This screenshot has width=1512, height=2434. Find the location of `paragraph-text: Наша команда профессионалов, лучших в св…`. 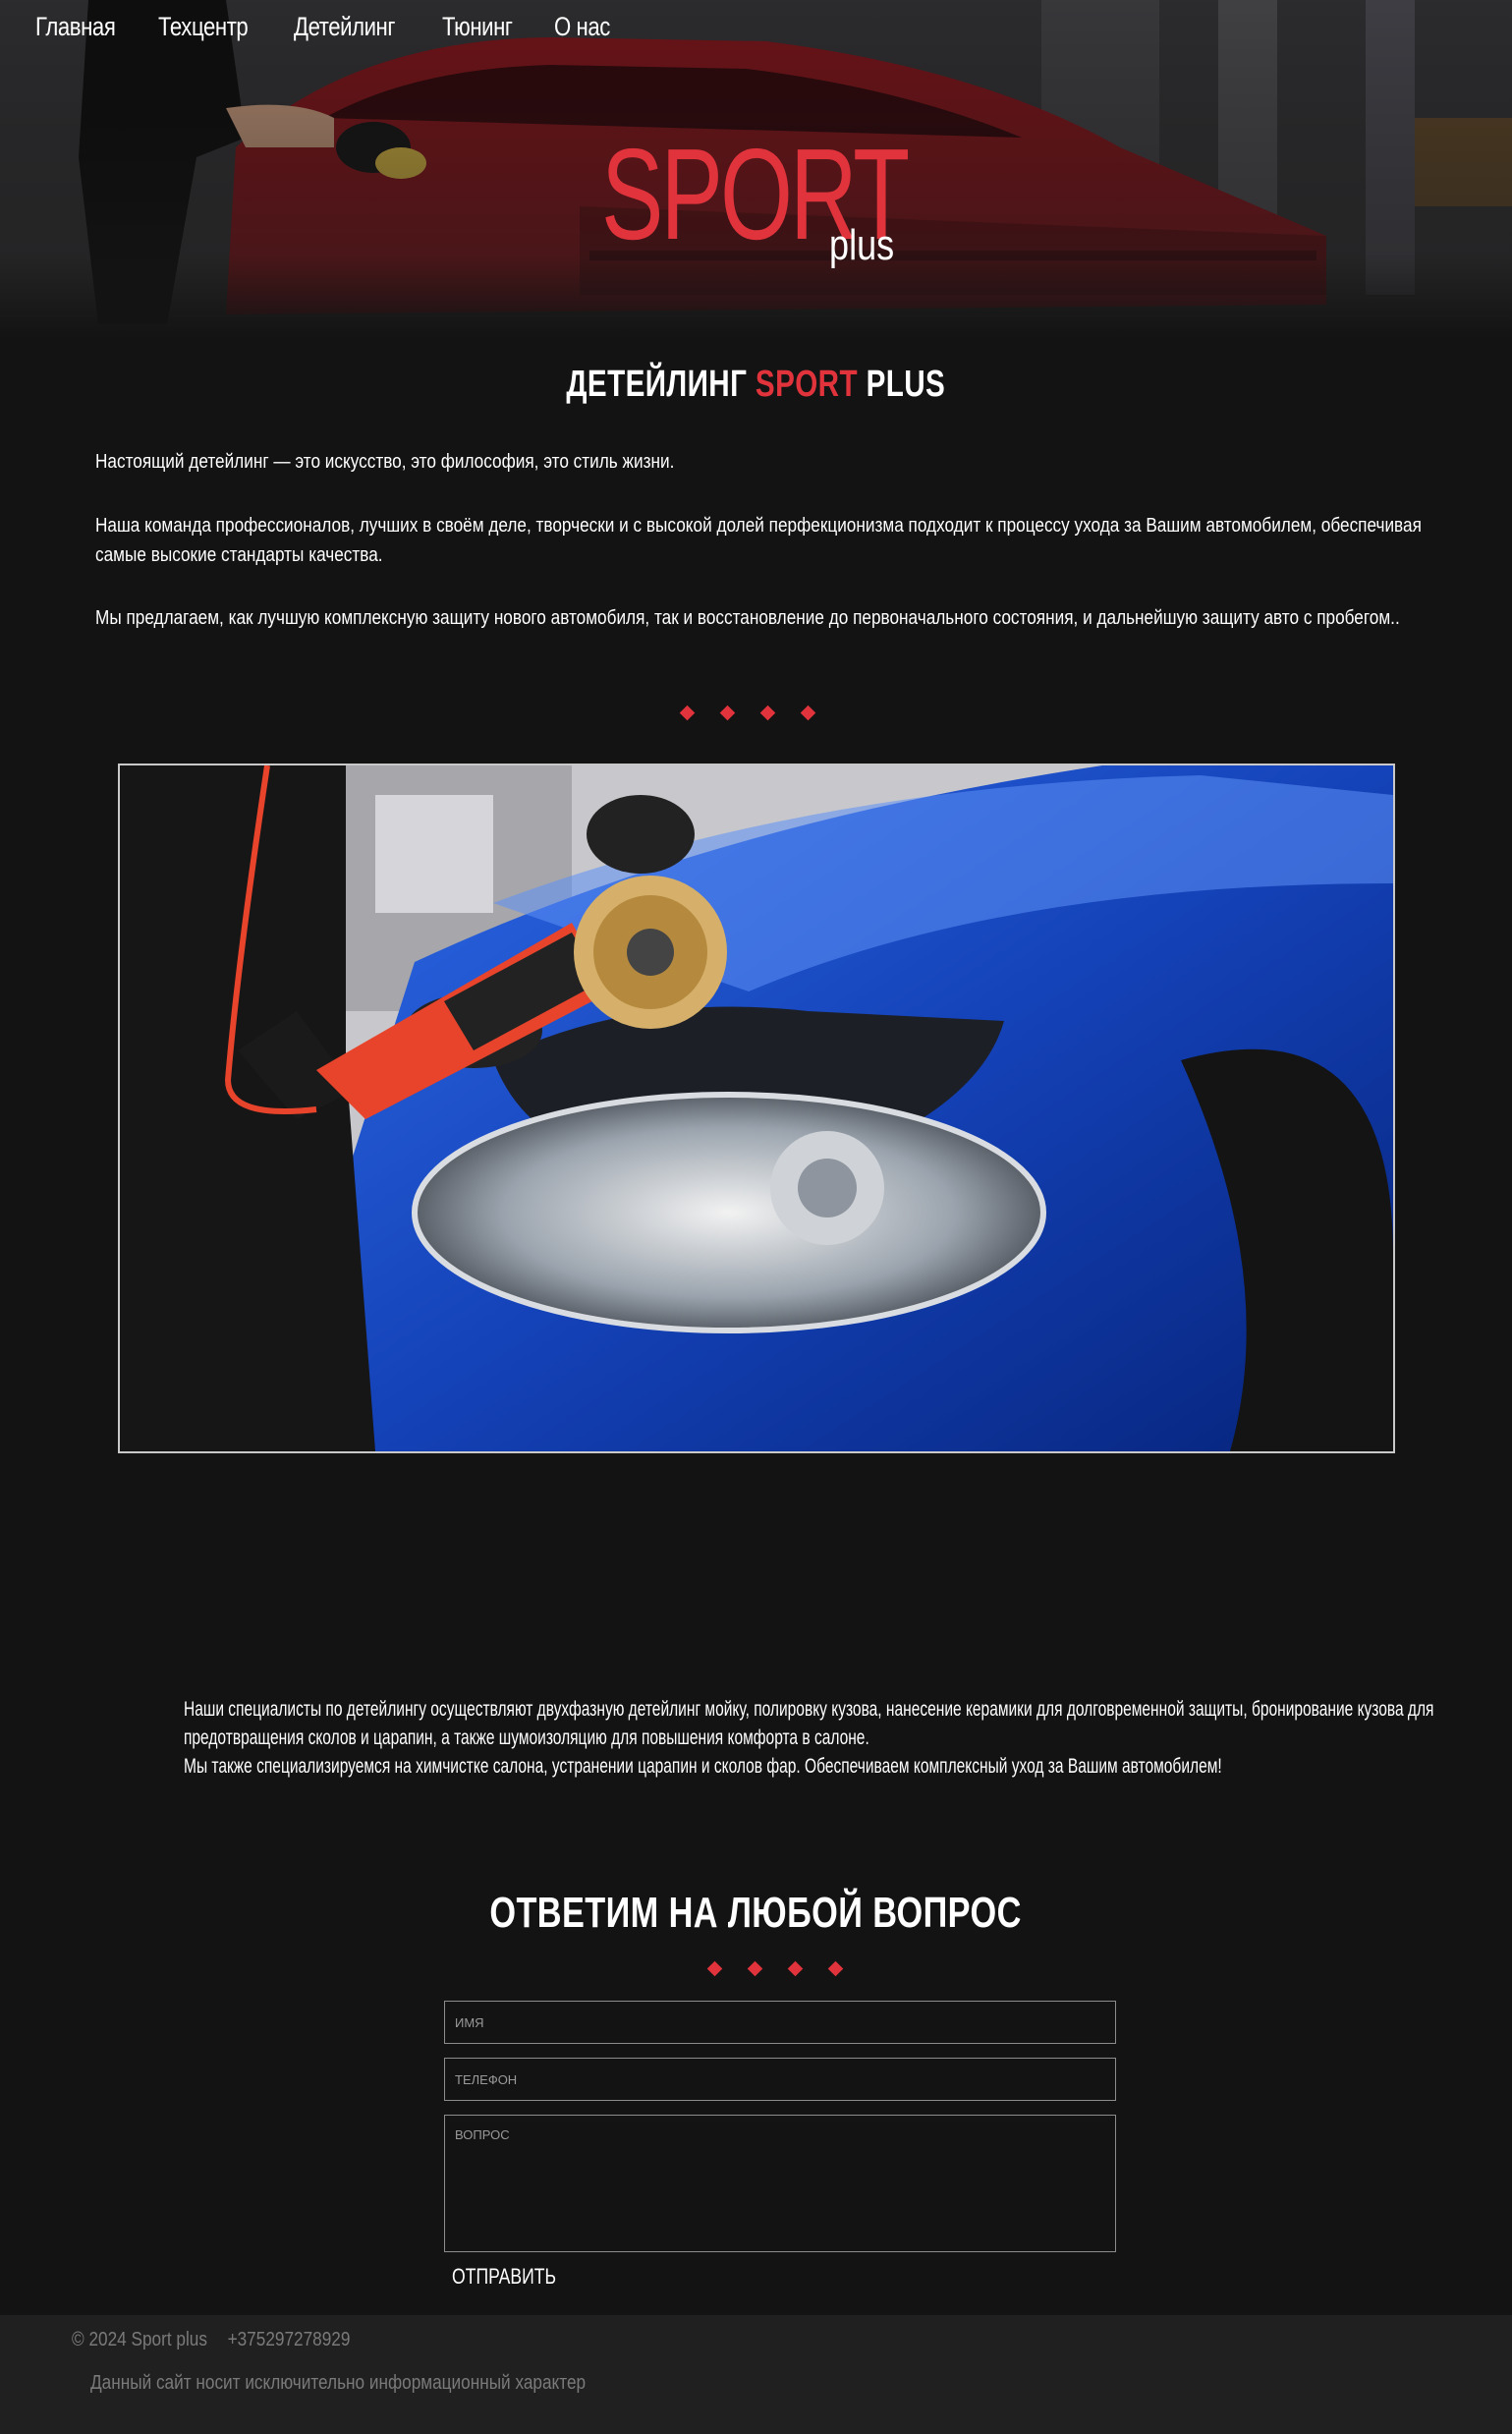

paragraph-text: Наша команда профессионалов, лучших в св… is located at coordinates (758, 540).